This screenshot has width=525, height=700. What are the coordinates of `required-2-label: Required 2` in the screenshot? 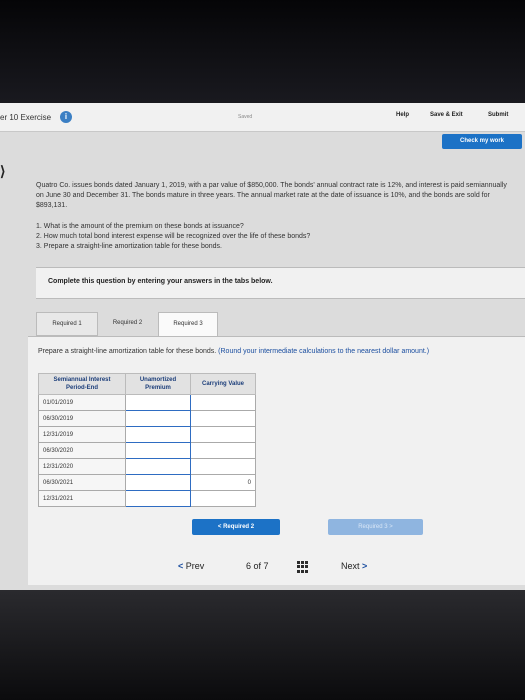 It's located at (239, 527).